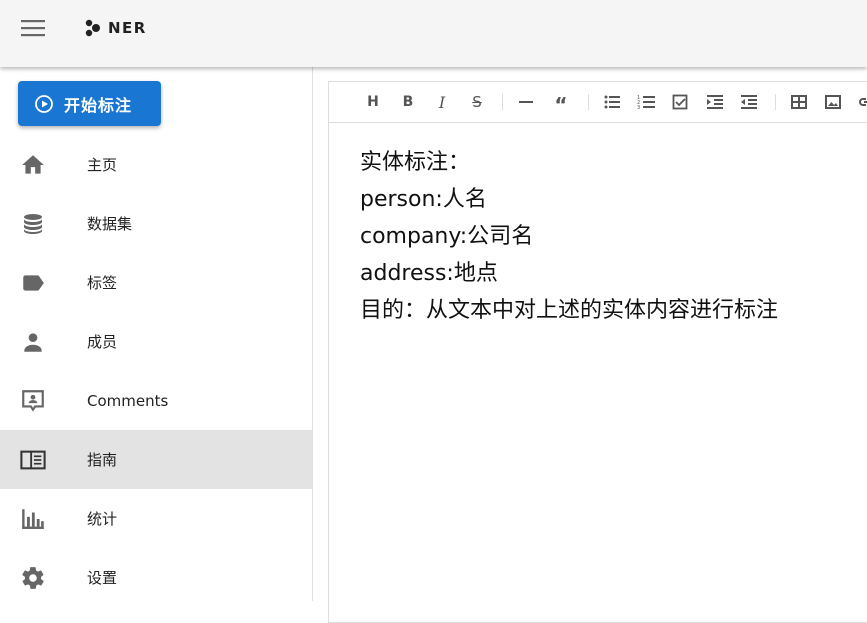 The width and height of the screenshot is (867, 623). What do you see at coordinates (92, 28) in the screenshot?
I see `logo-icon` at bounding box center [92, 28].